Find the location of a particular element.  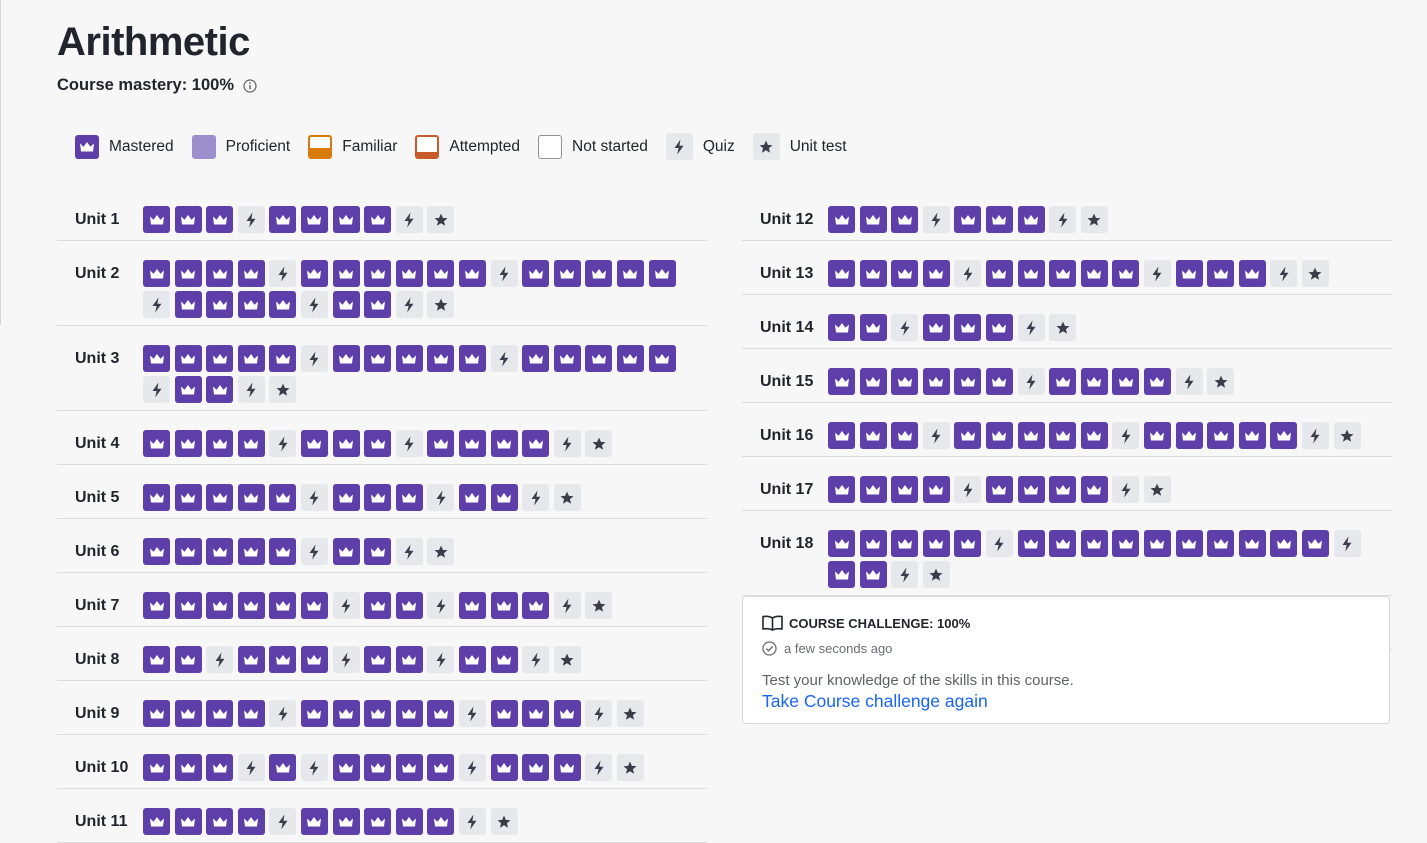

unit-label: Unit 3 is located at coordinates (100, 358).